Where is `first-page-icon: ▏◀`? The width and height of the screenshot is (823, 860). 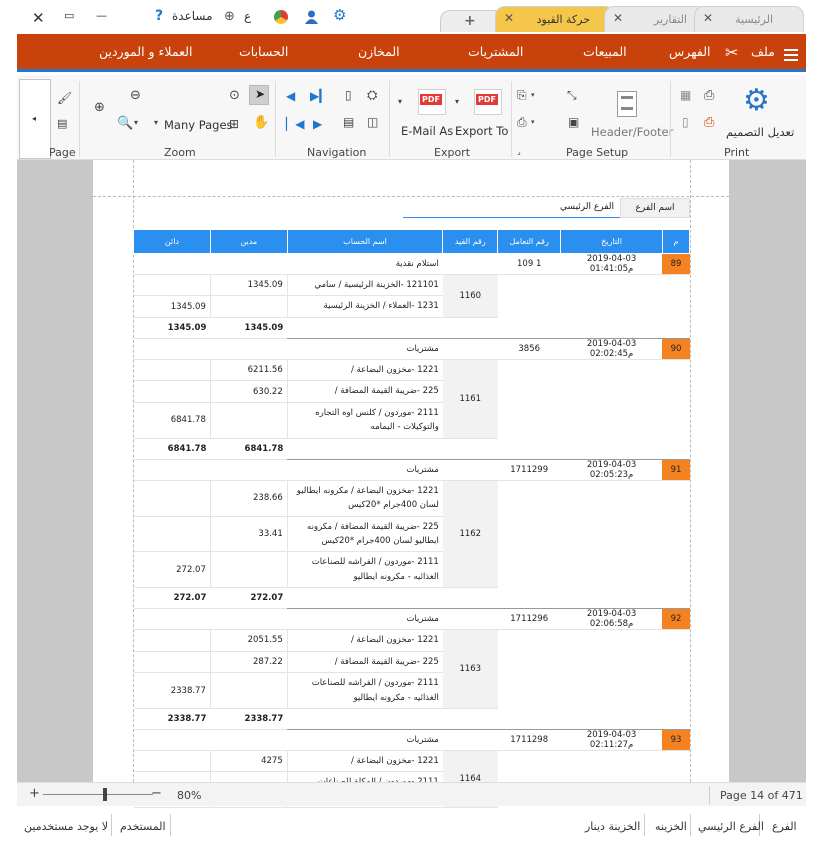
first-page-icon: ▏◀ is located at coordinates (295, 124).